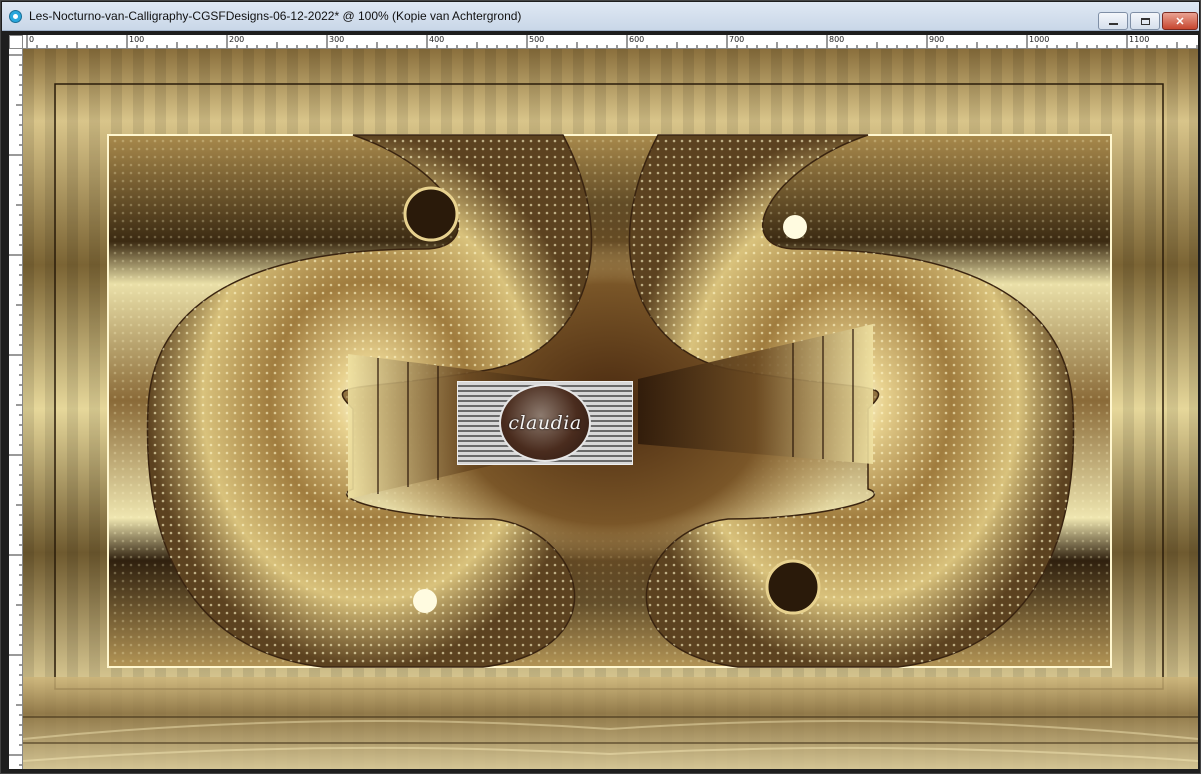 This screenshot has height=774, width=1201. I want to click on ruler-label: 400, so click(437, 39).